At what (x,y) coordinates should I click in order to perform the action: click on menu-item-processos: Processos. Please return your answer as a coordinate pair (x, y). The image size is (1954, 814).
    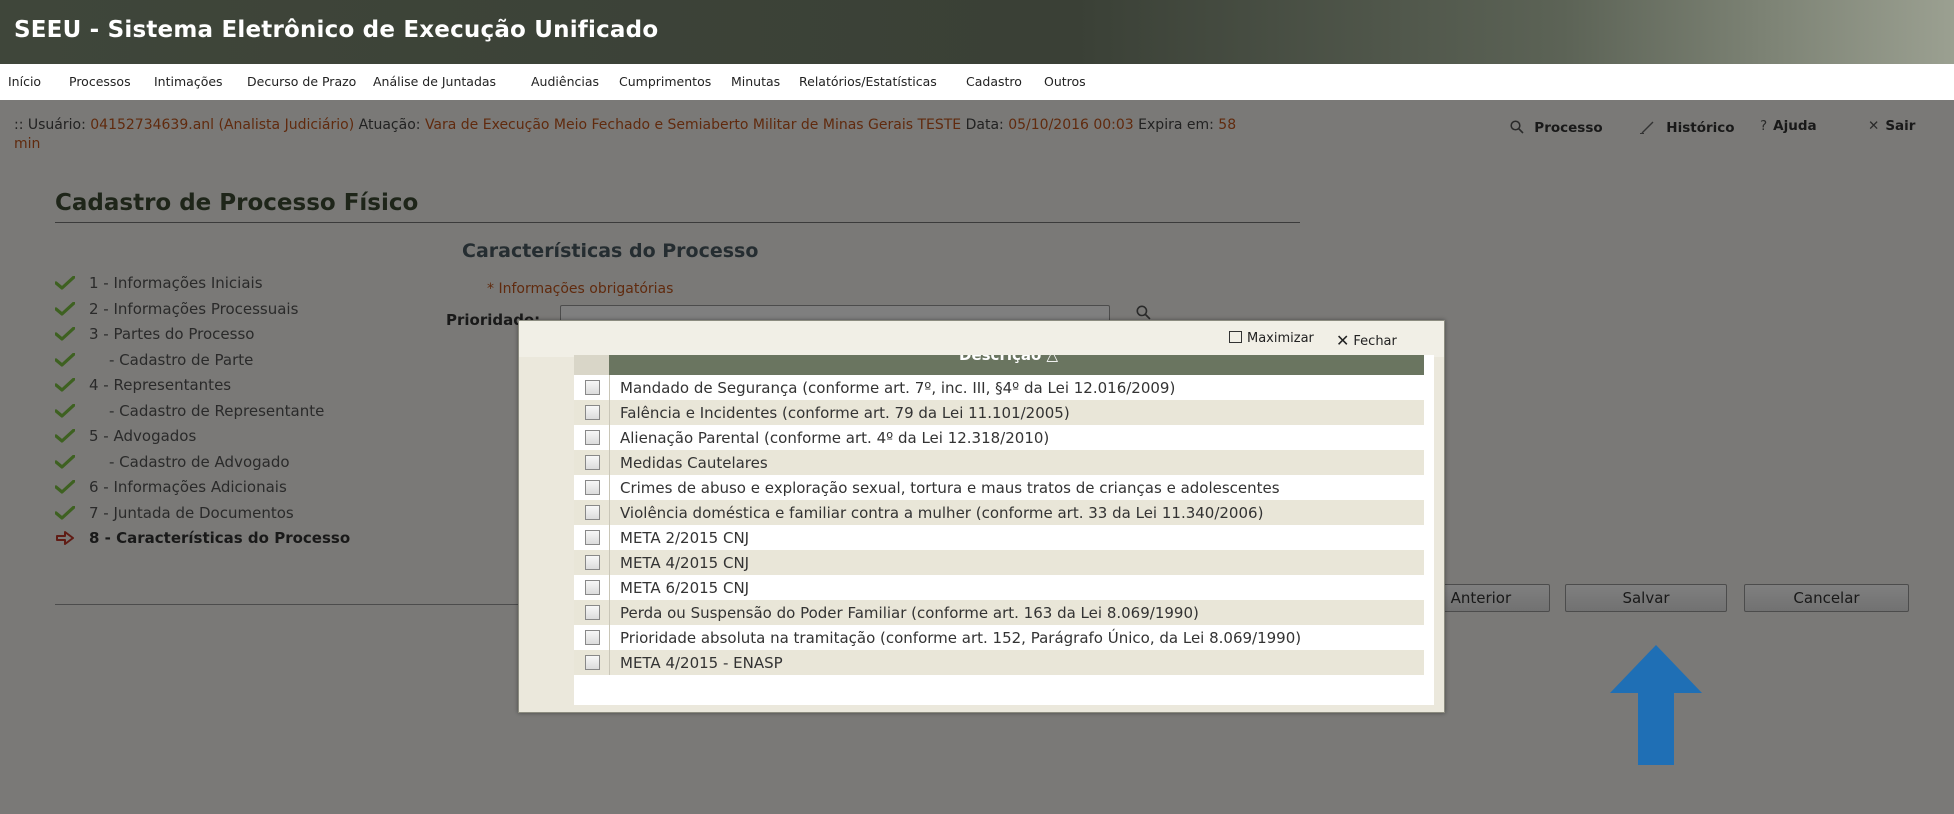
    Looking at the image, I should click on (100, 81).